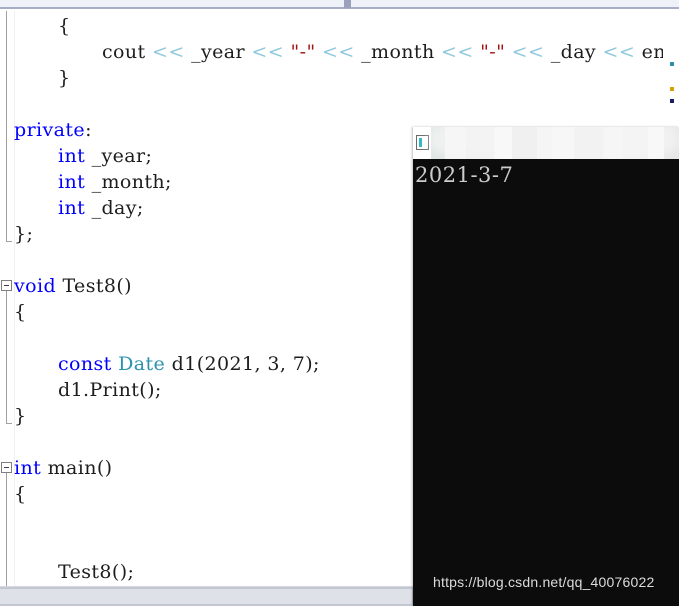  I want to click on code-token-plain: };, so click(24, 234).